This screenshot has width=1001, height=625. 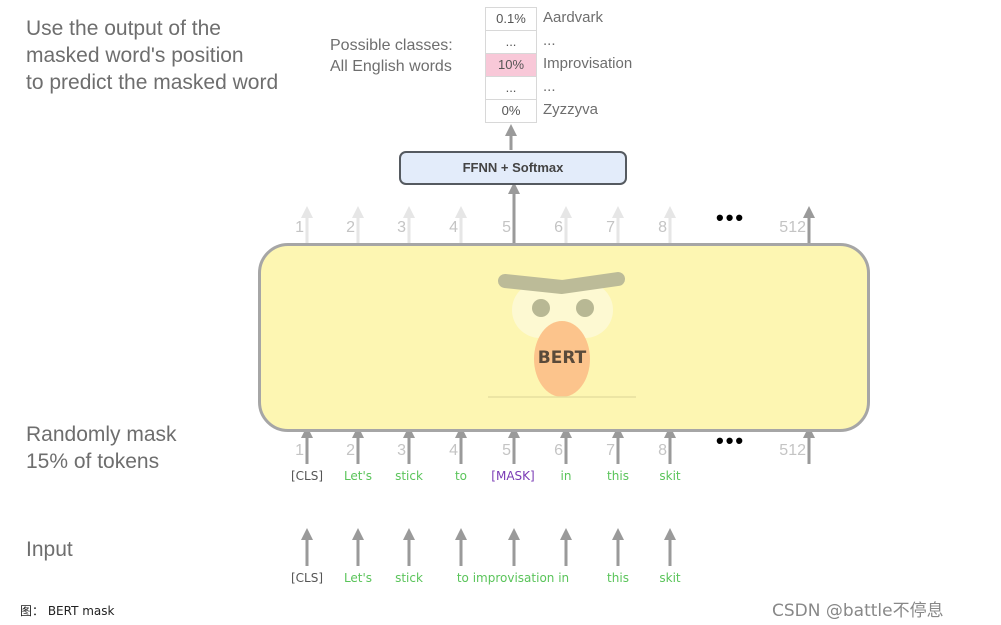 I want to click on output-position-number: 4, so click(x=453, y=227).